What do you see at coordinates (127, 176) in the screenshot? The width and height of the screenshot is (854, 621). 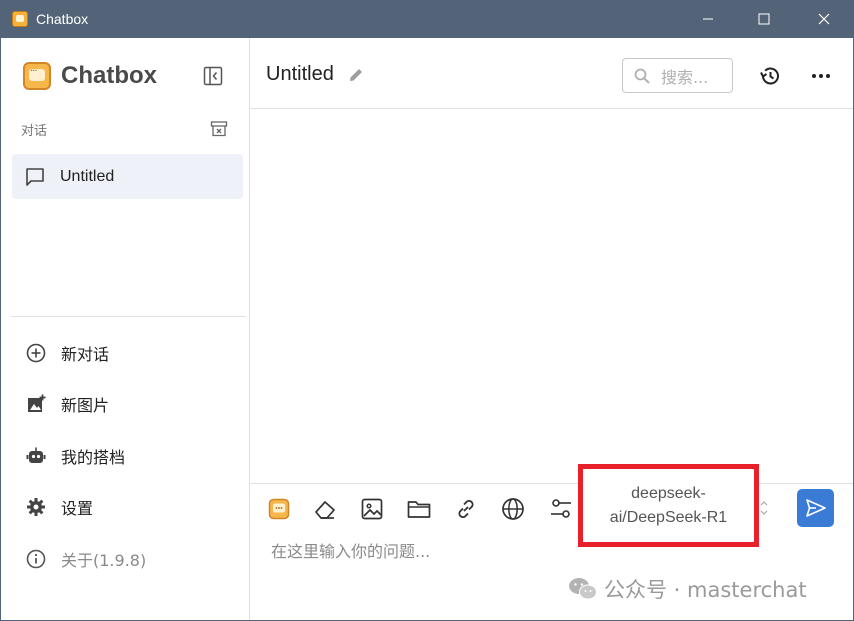 I see `conversation-item: Untitled` at bounding box center [127, 176].